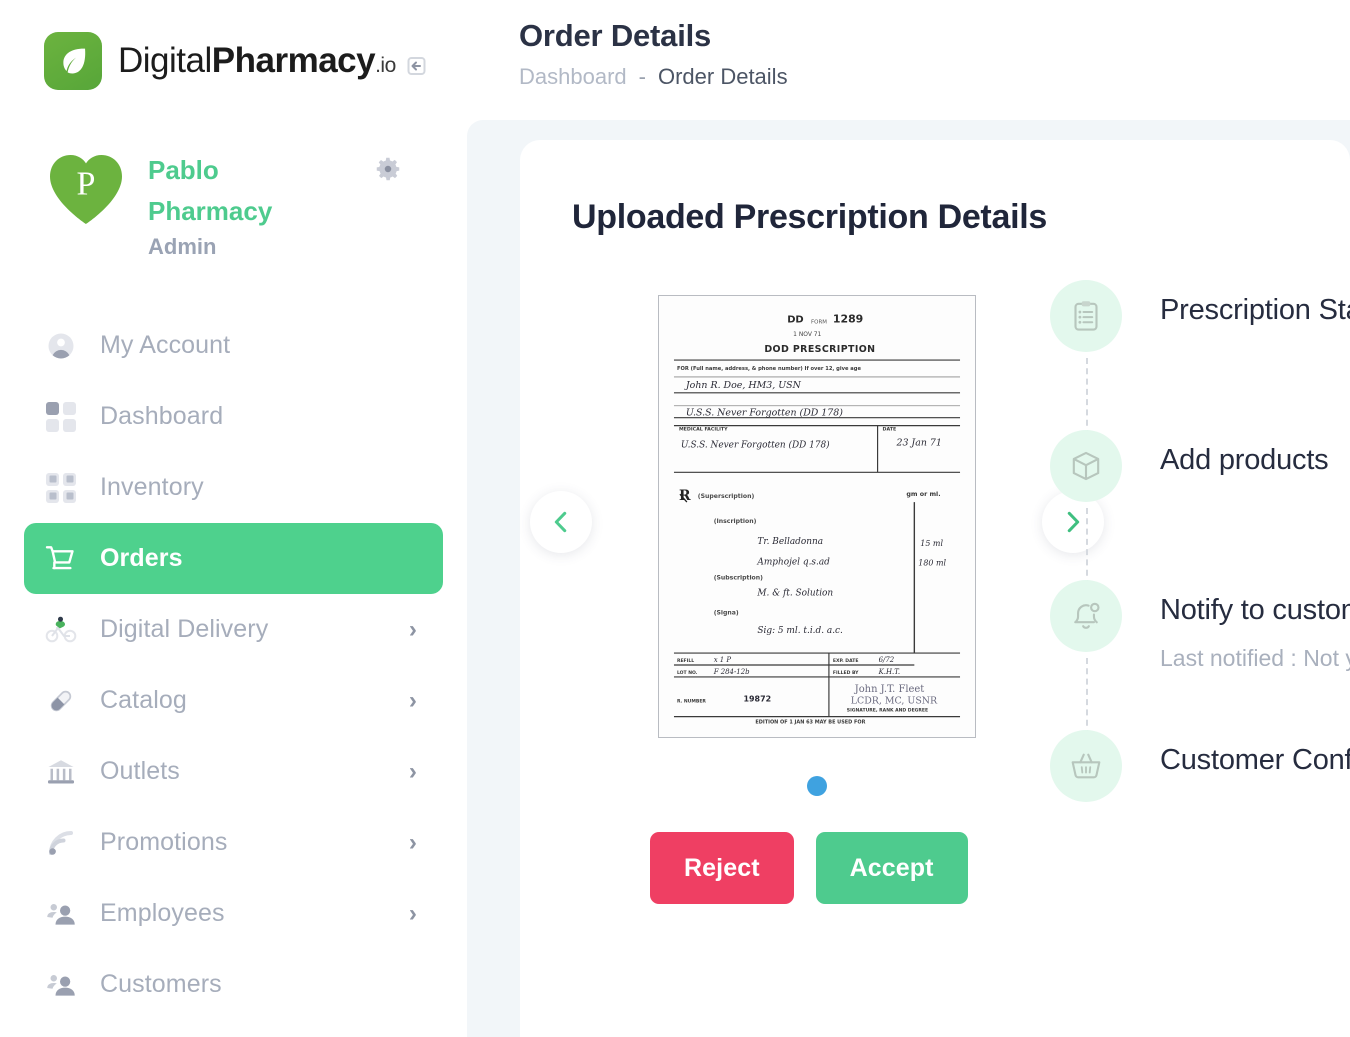  Describe the element at coordinates (162, 416) in the screenshot. I see `sidebar-item-label: Dashboard` at that location.